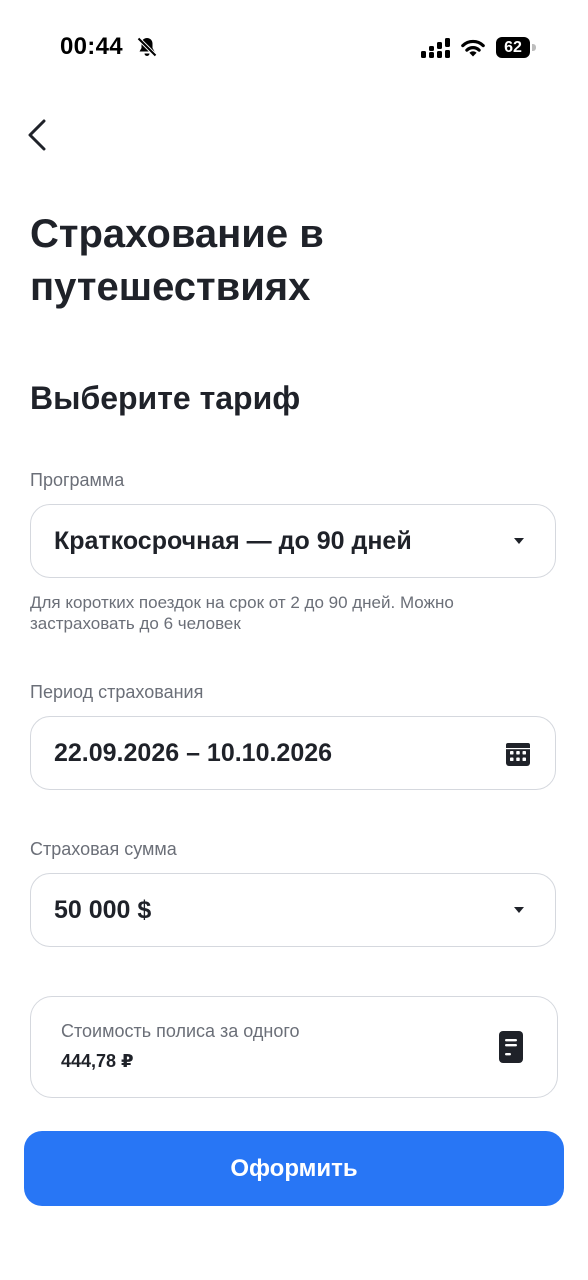 This screenshot has width=588, height=1280. I want to click on wifi-icon, so click(473, 48).